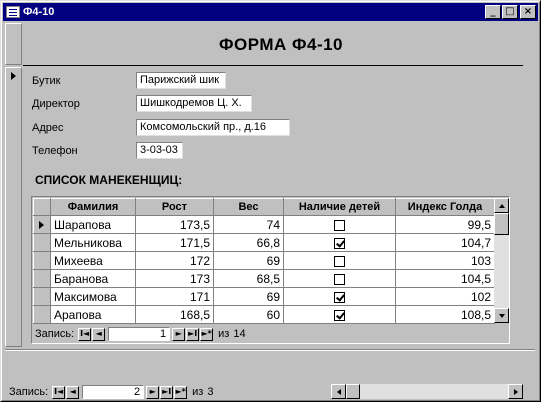  I want to click on table-row: Баранова 173 68,5 104,5, so click(264, 278).